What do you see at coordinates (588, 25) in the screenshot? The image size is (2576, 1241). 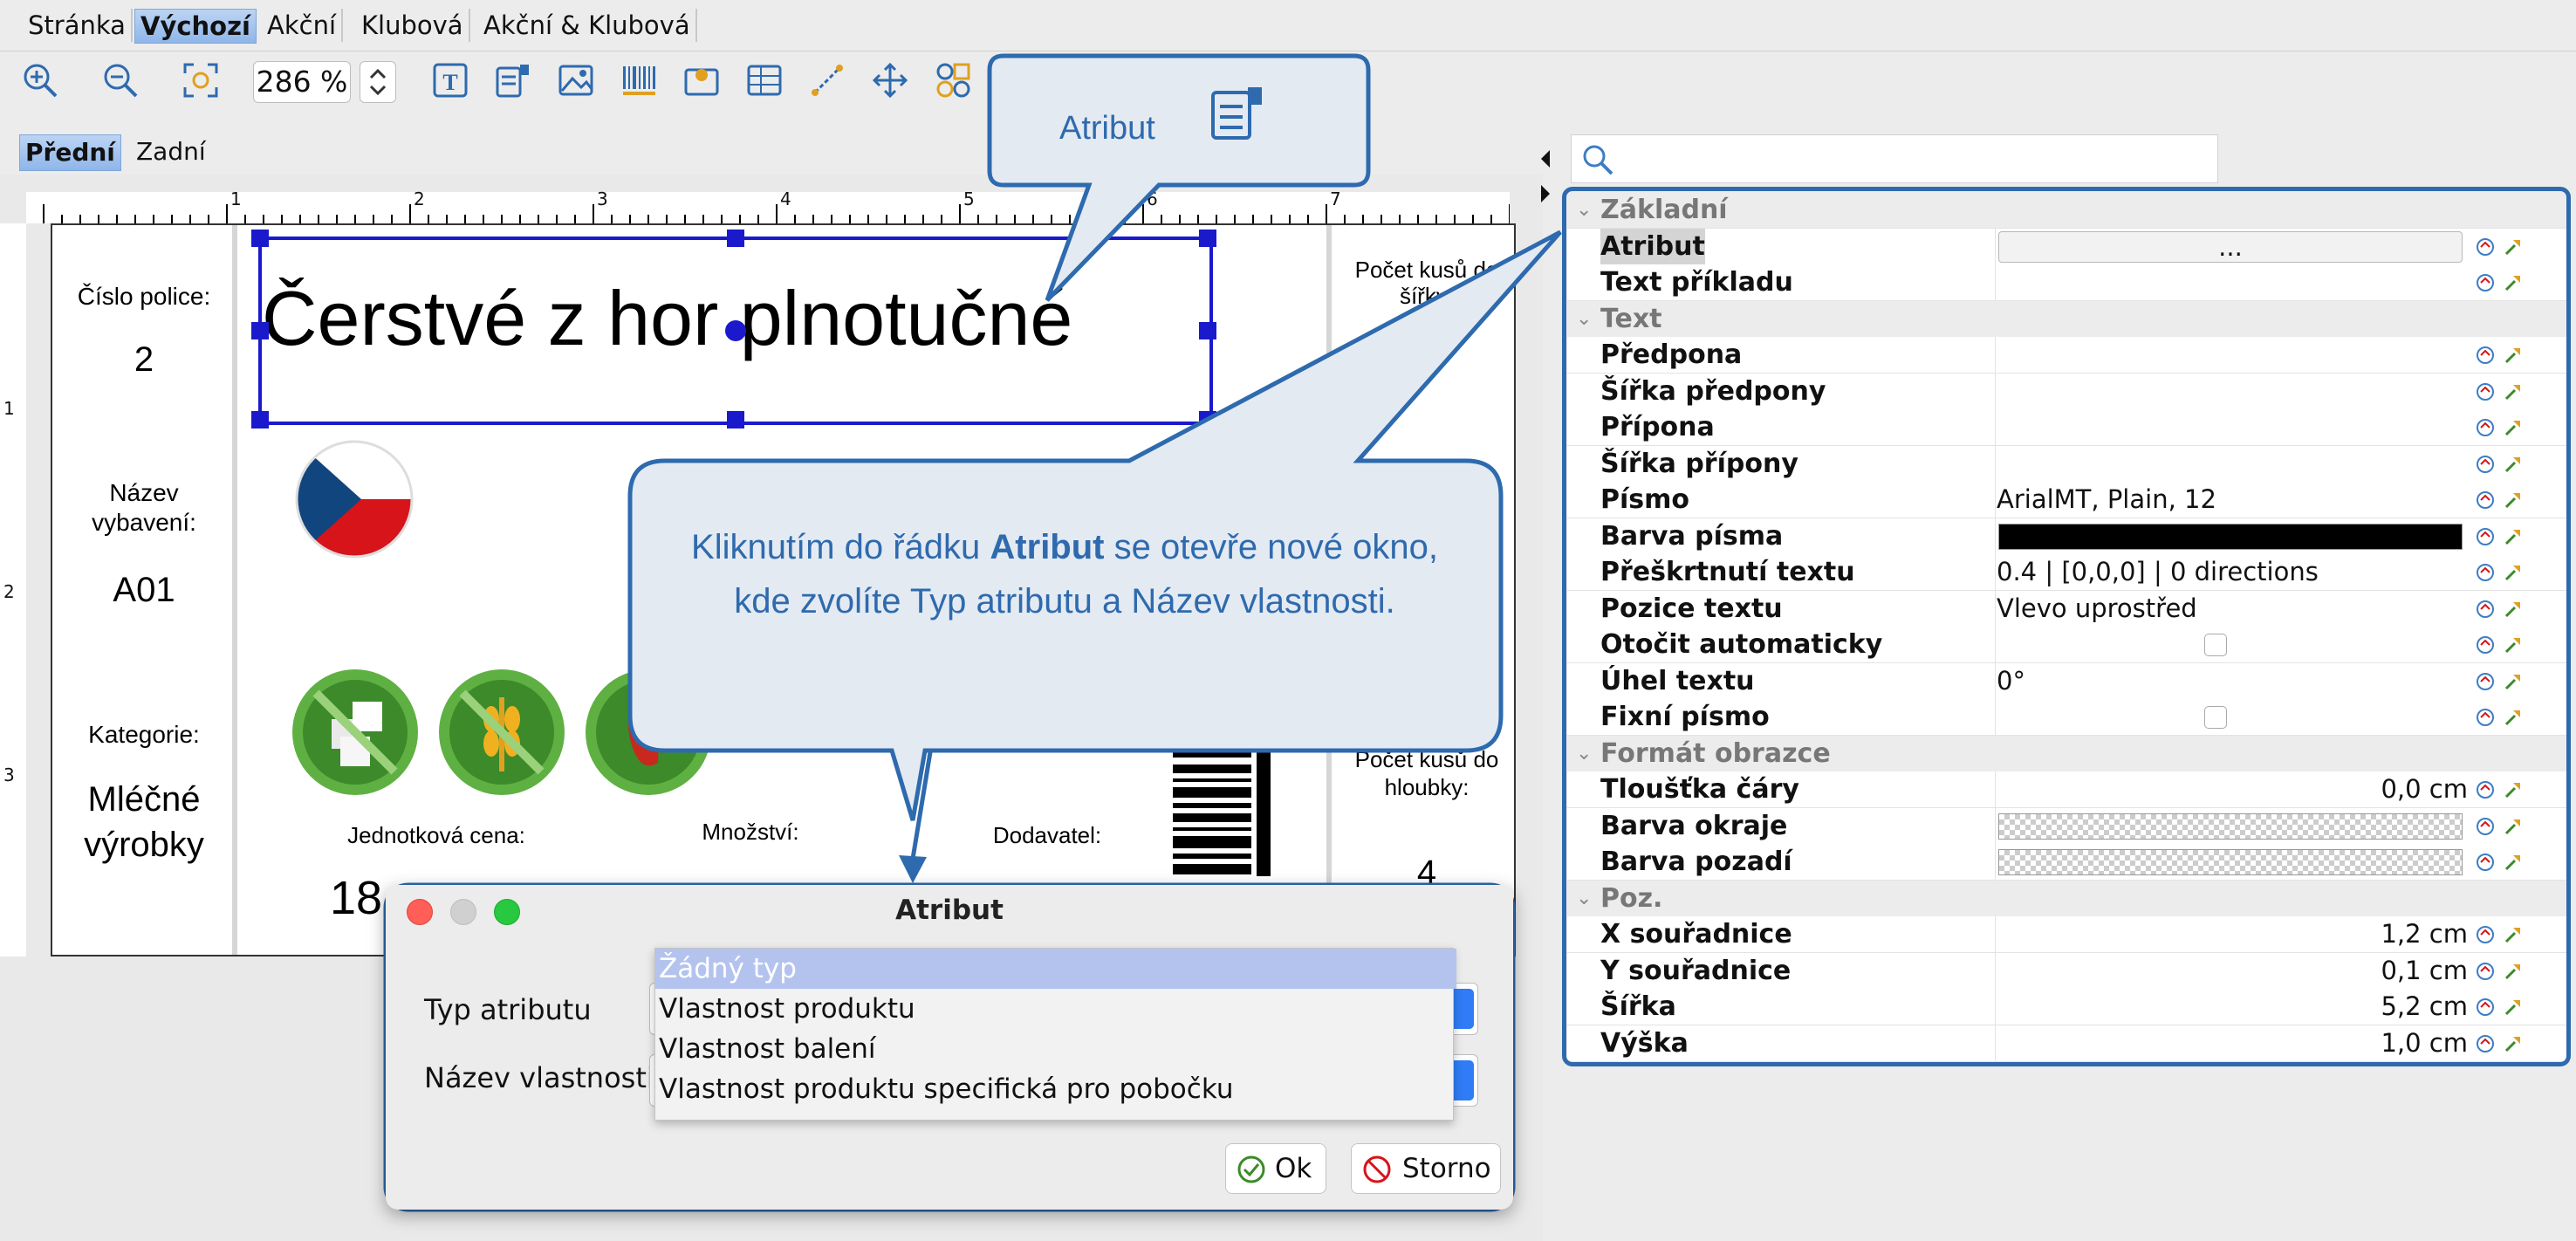 I see `tab-akcni-klubova: Akční & Klubová` at bounding box center [588, 25].